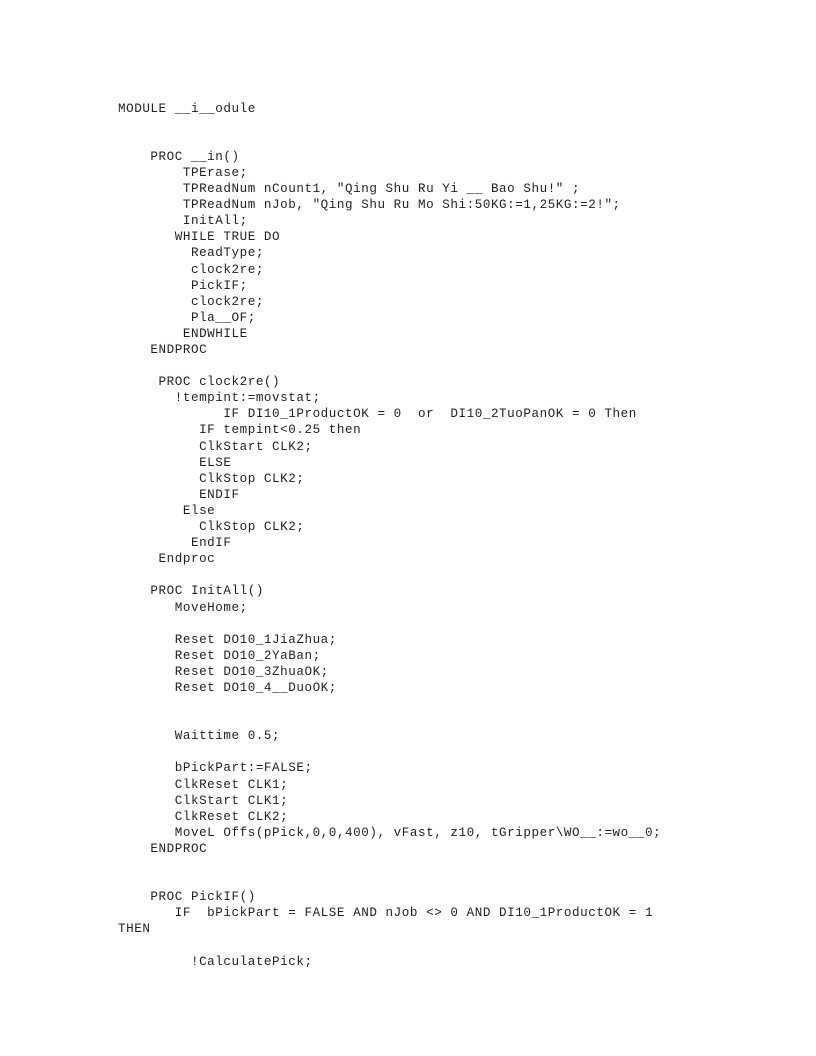  Describe the element at coordinates (223, 671) in the screenshot. I see `code-line: Reset DO10_3ZhuaOK;` at that location.